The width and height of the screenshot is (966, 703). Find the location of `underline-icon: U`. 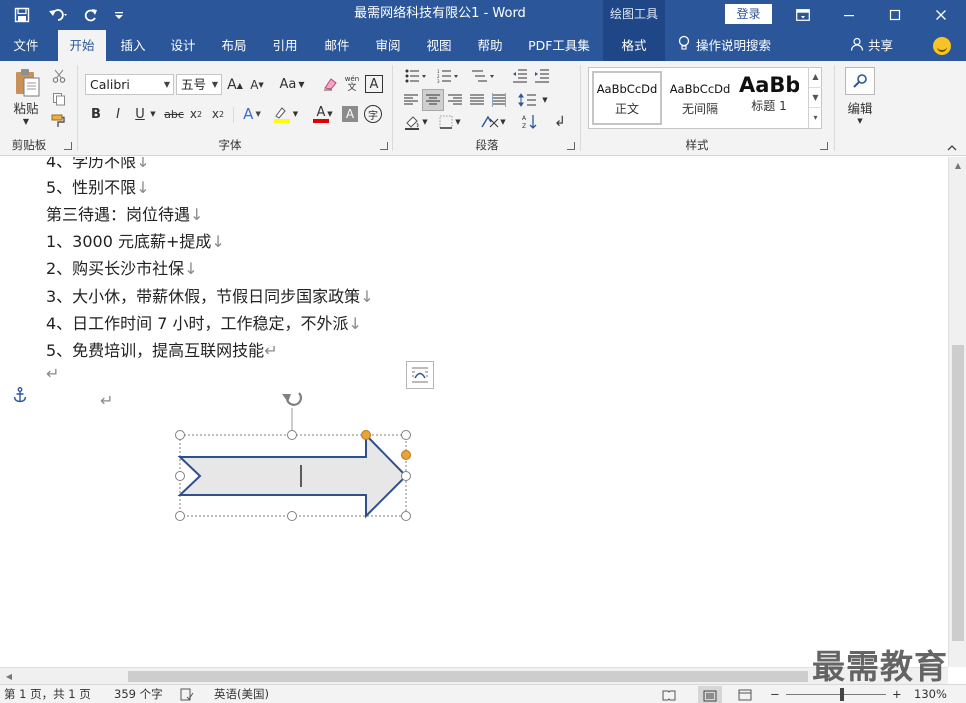

underline-icon: U is located at coordinates (140, 114).